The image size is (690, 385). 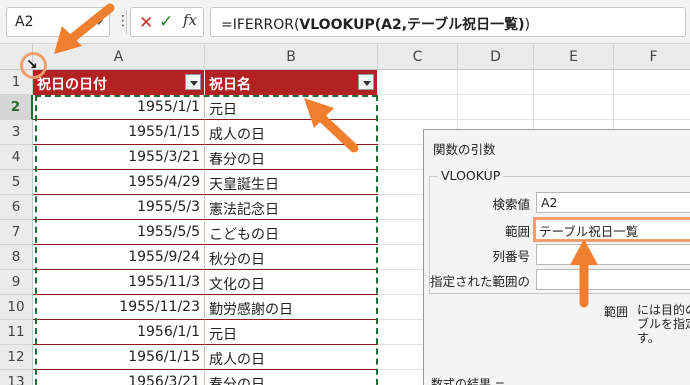 What do you see at coordinates (479, 281) in the screenshot?
I see `range-lookup-label: 指定された範囲の` at bounding box center [479, 281].